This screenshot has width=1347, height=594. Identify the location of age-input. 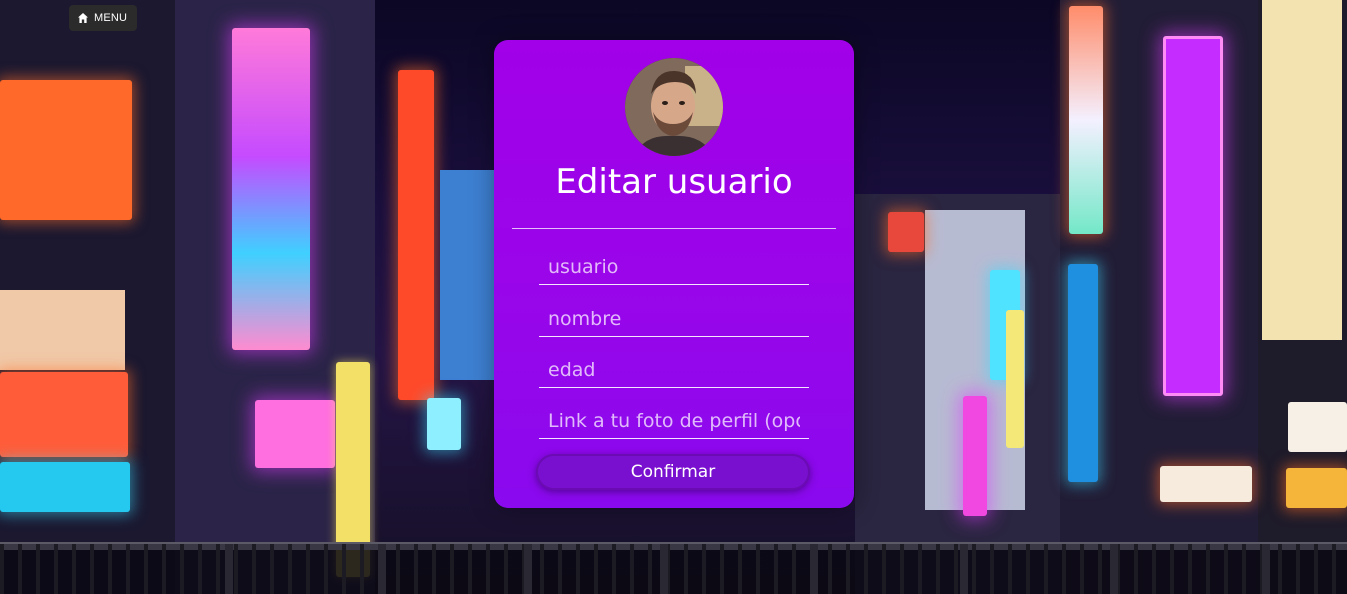
(674, 370).